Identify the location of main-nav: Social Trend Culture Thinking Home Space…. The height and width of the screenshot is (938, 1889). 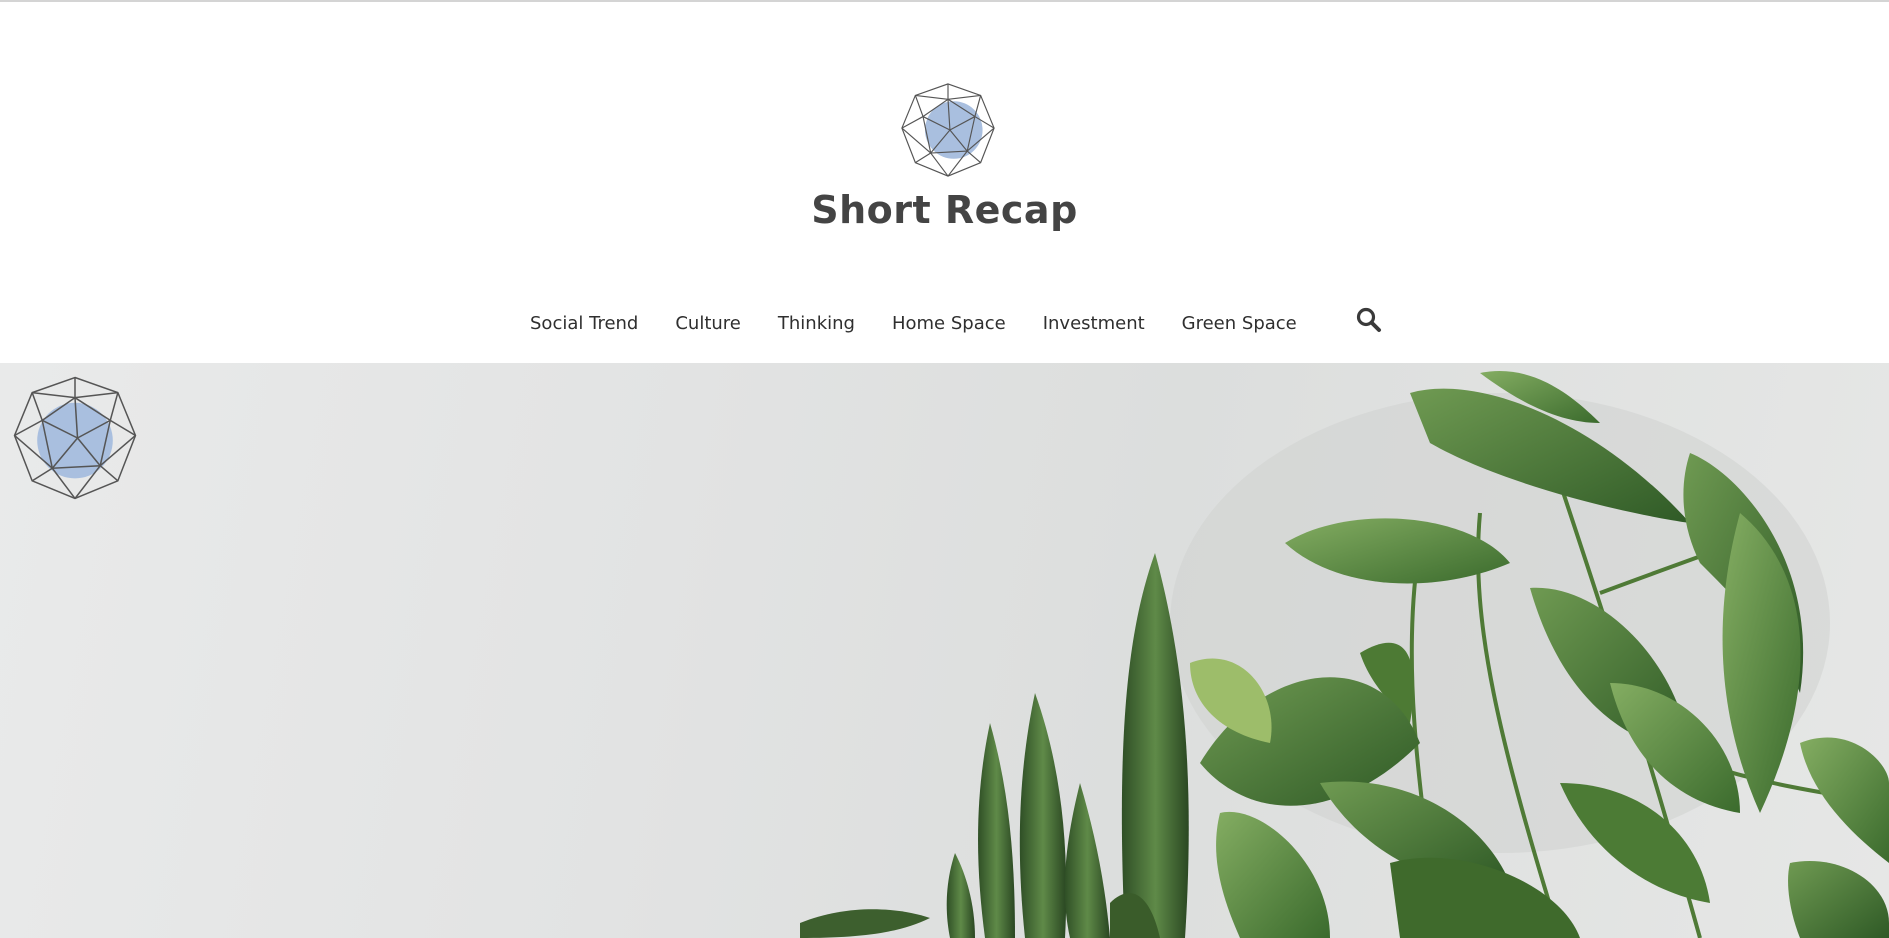
(944, 323).